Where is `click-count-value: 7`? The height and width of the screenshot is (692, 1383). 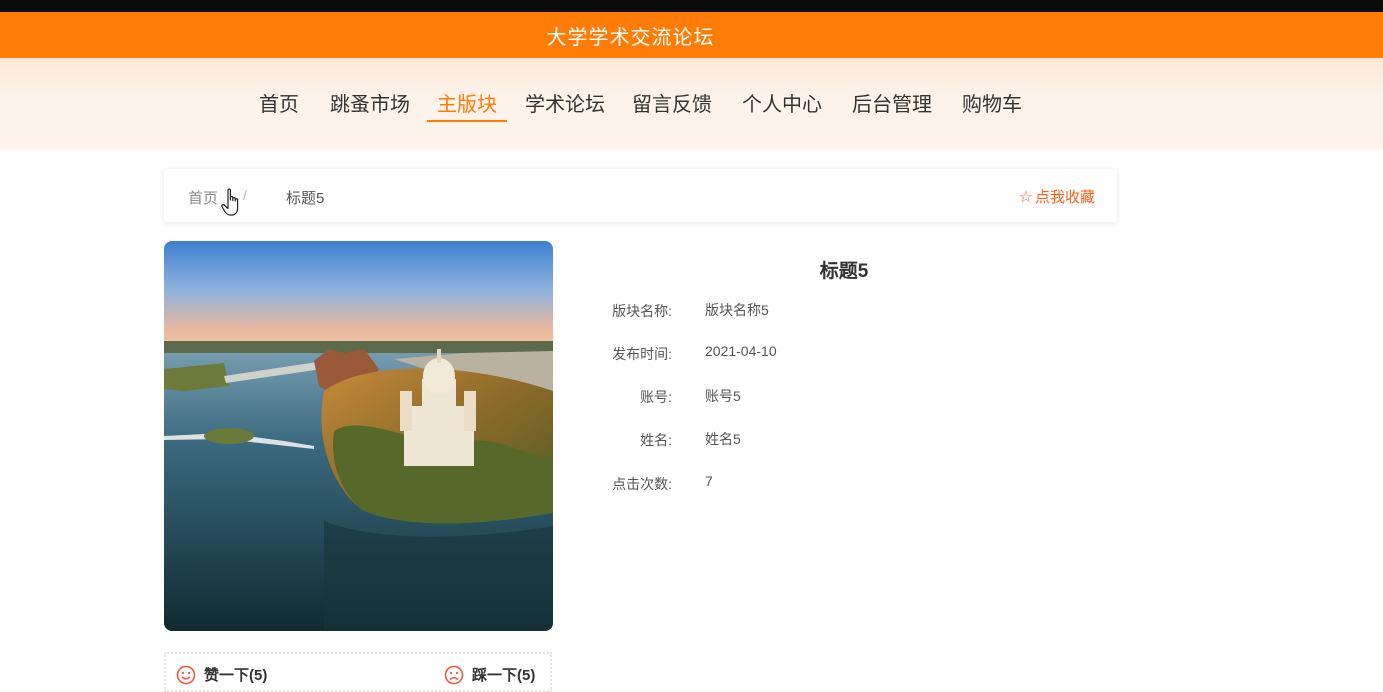 click-count-value: 7 is located at coordinates (709, 481).